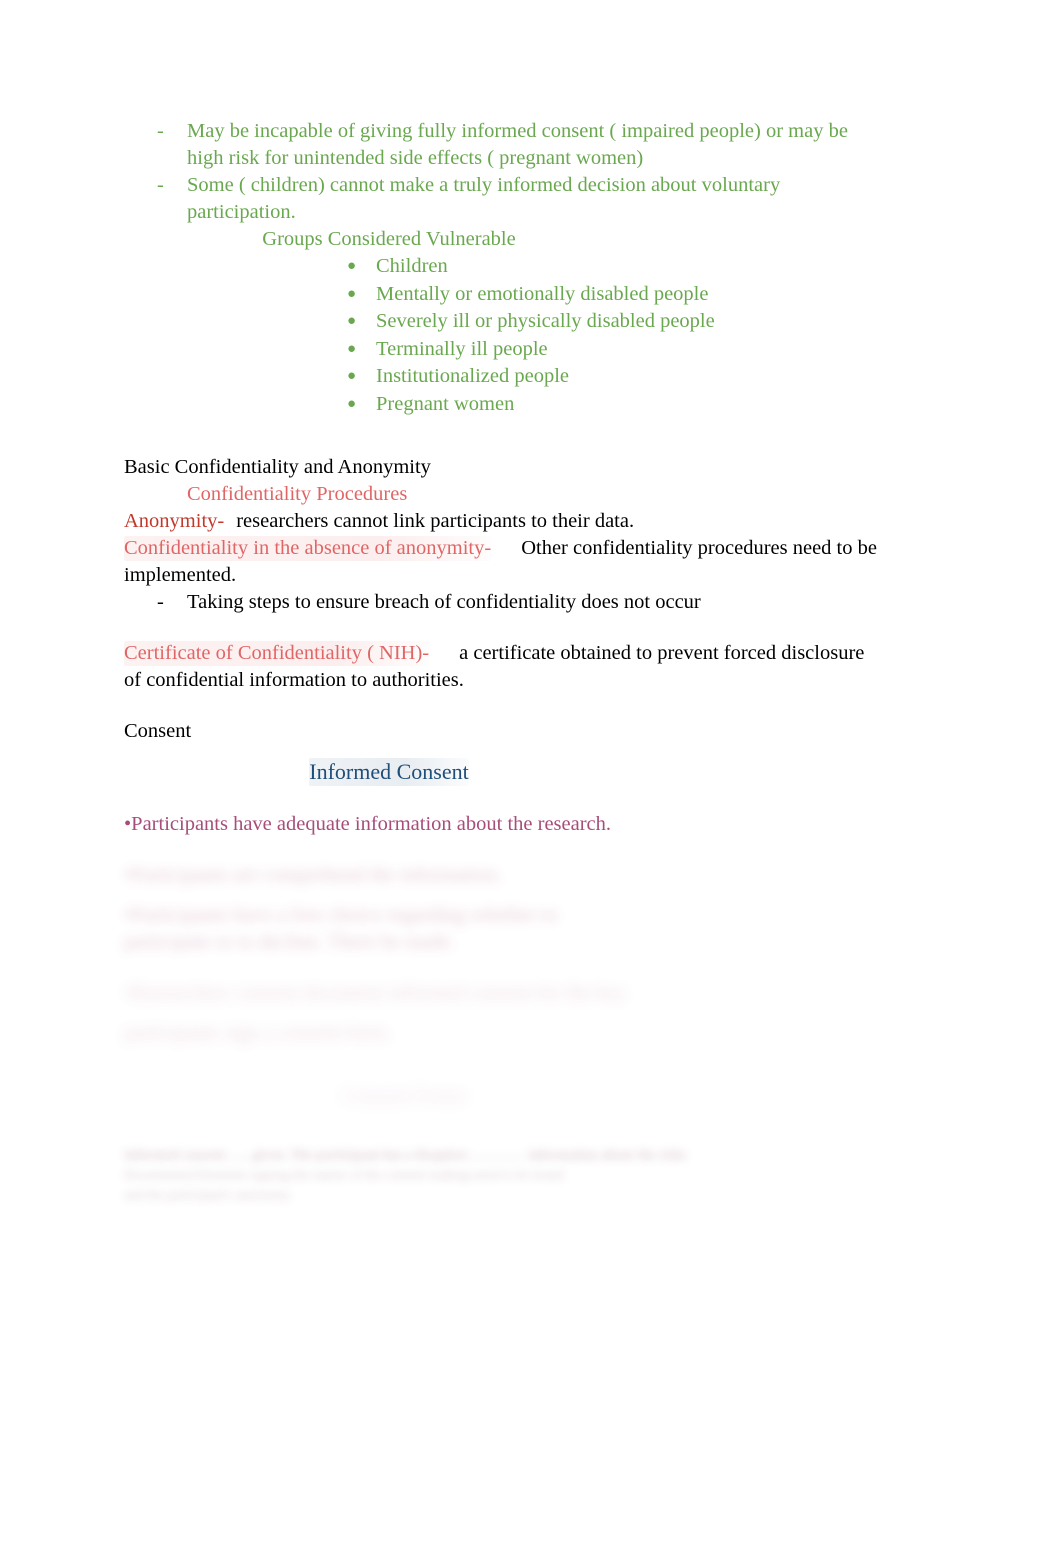  What do you see at coordinates (542, 293) in the screenshot?
I see `list-item-label: Mentally or emotionally disabled people` at bounding box center [542, 293].